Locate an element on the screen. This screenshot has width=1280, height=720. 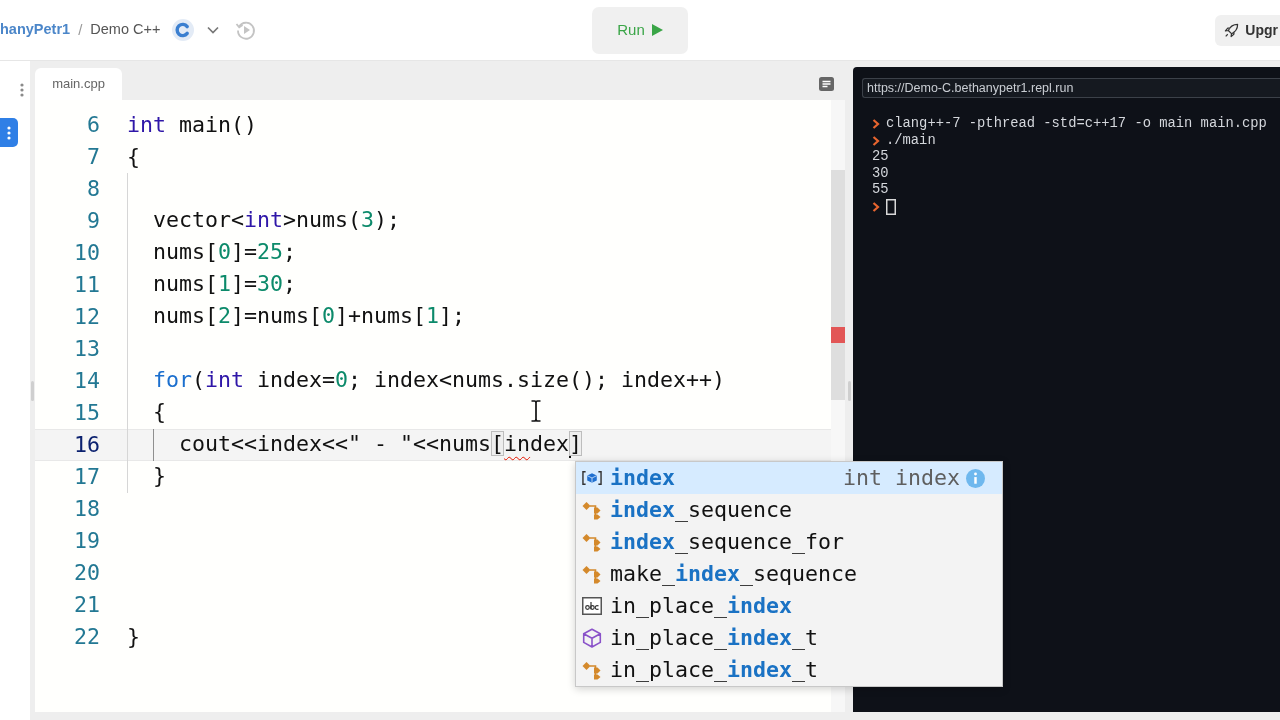
bracketed-cube-icon is located at coordinates (592, 478).